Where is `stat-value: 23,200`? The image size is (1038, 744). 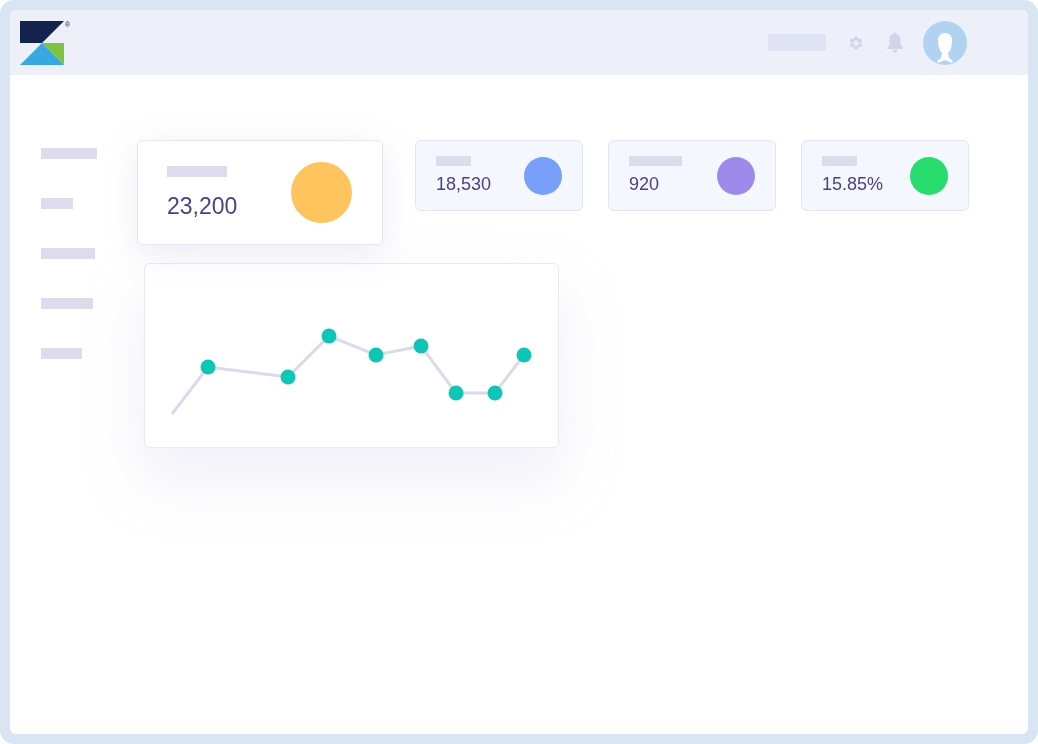
stat-value: 23,200 is located at coordinates (202, 206).